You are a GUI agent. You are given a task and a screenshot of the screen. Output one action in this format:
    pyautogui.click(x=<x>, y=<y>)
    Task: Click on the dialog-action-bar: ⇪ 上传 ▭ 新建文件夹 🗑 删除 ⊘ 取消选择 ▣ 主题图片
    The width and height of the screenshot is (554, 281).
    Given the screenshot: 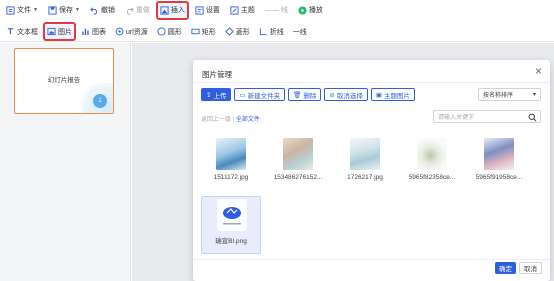 What is the action you would take?
    pyautogui.click(x=308, y=94)
    